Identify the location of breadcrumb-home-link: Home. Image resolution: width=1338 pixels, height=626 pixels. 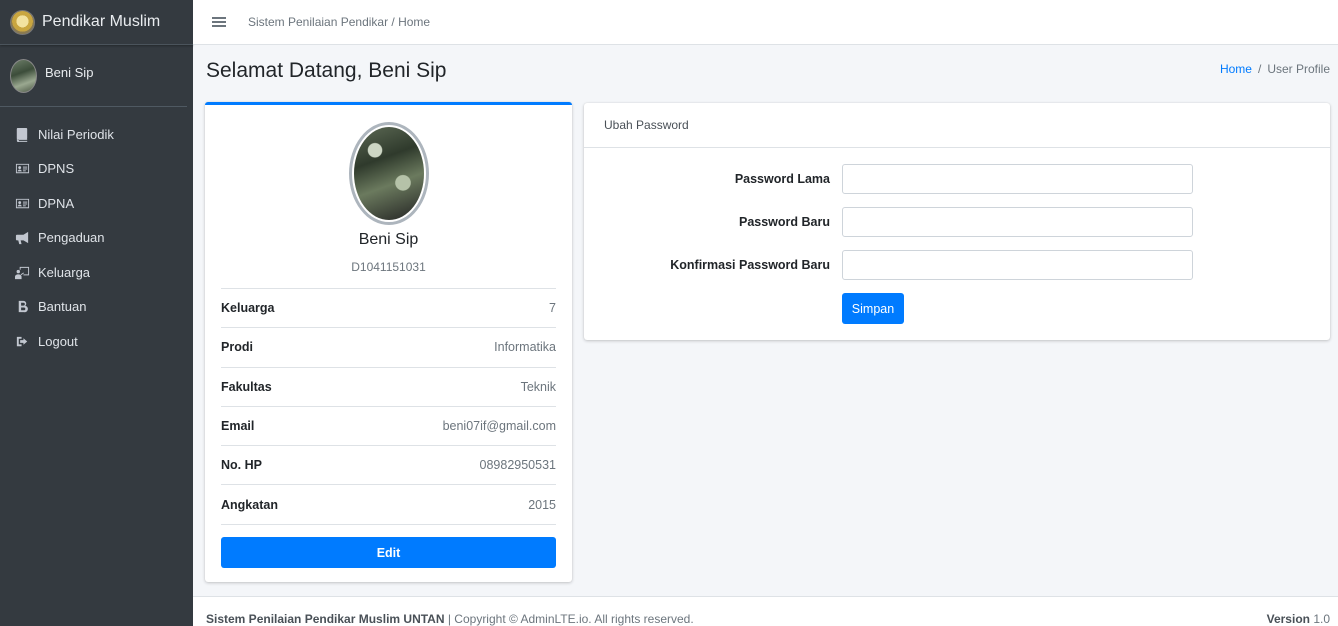
(1236, 69).